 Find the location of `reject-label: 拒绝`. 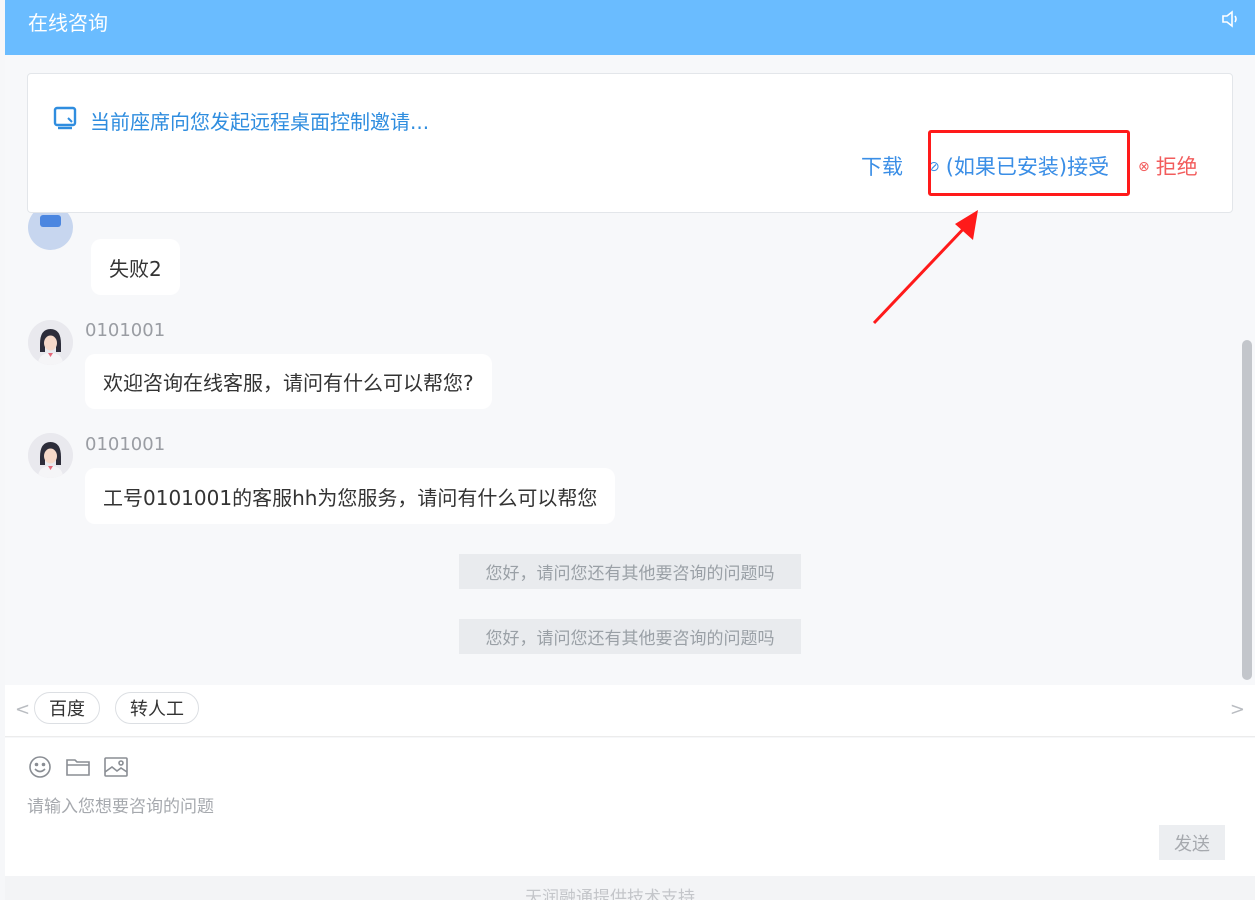

reject-label: 拒绝 is located at coordinates (1176, 167).